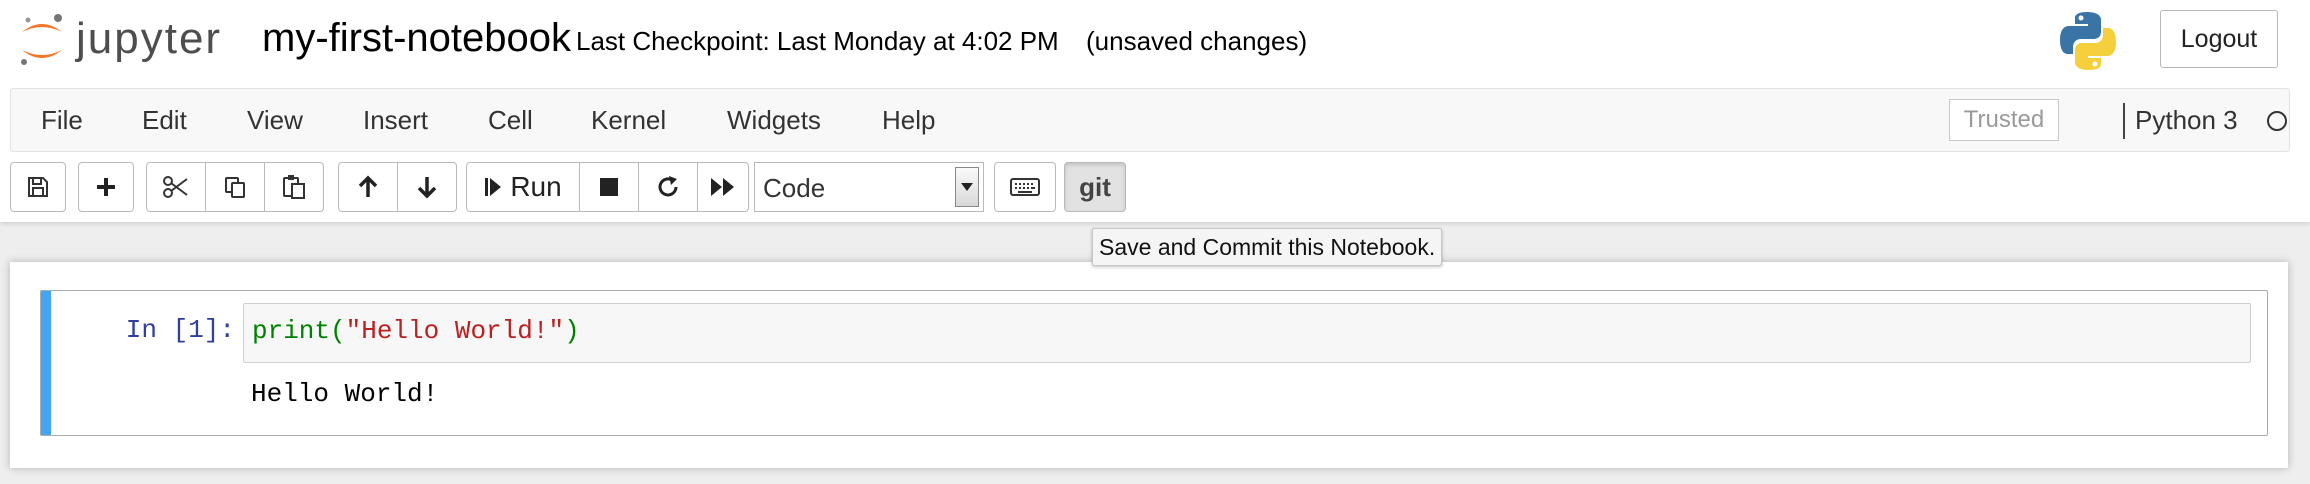 This screenshot has height=484, width=2310. I want to click on step-forward-icon, so click(493, 187).